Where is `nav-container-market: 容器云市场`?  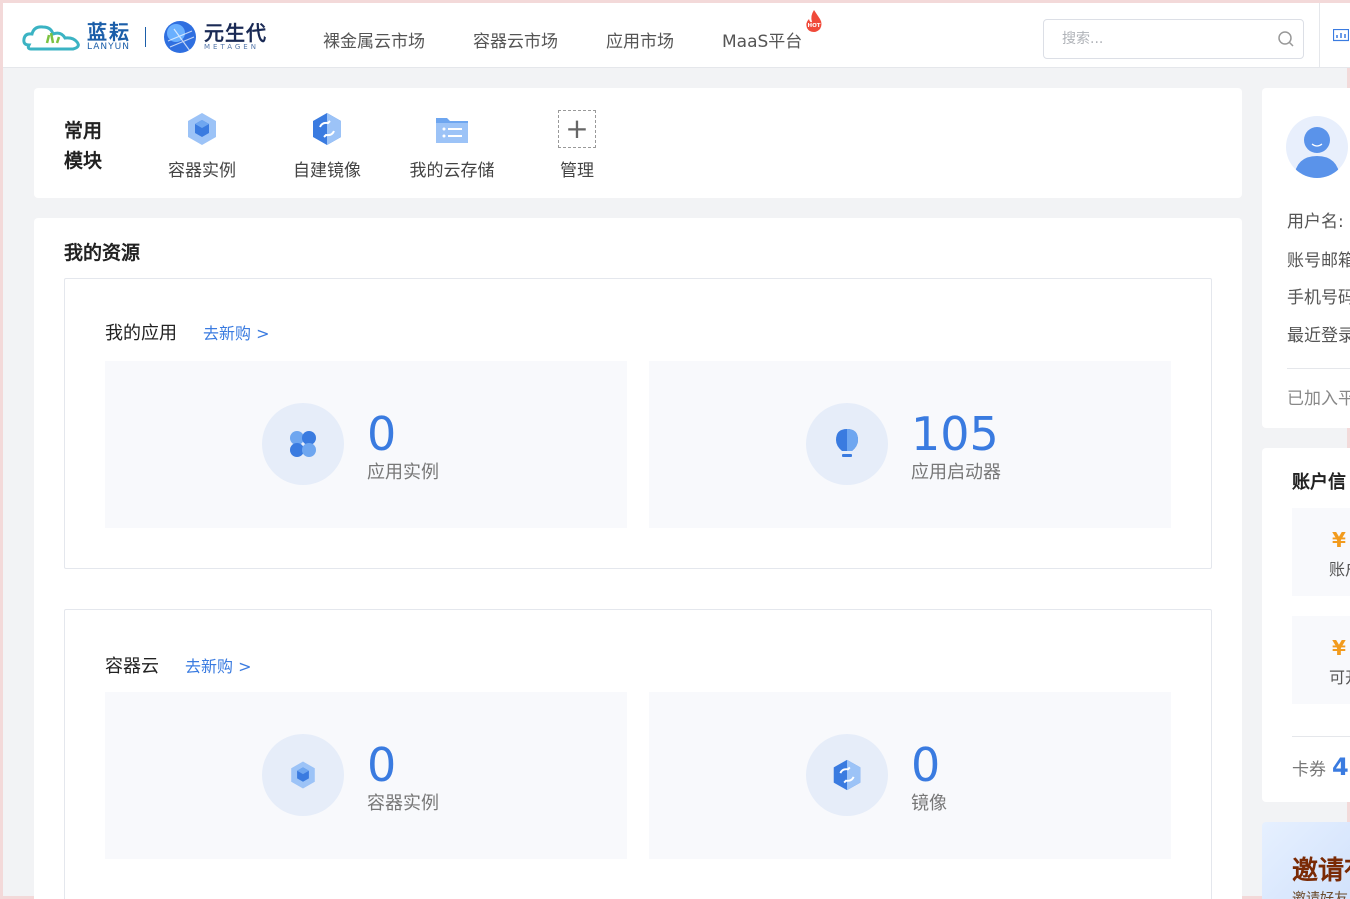 nav-container-market: 容器云市场 is located at coordinates (515, 39).